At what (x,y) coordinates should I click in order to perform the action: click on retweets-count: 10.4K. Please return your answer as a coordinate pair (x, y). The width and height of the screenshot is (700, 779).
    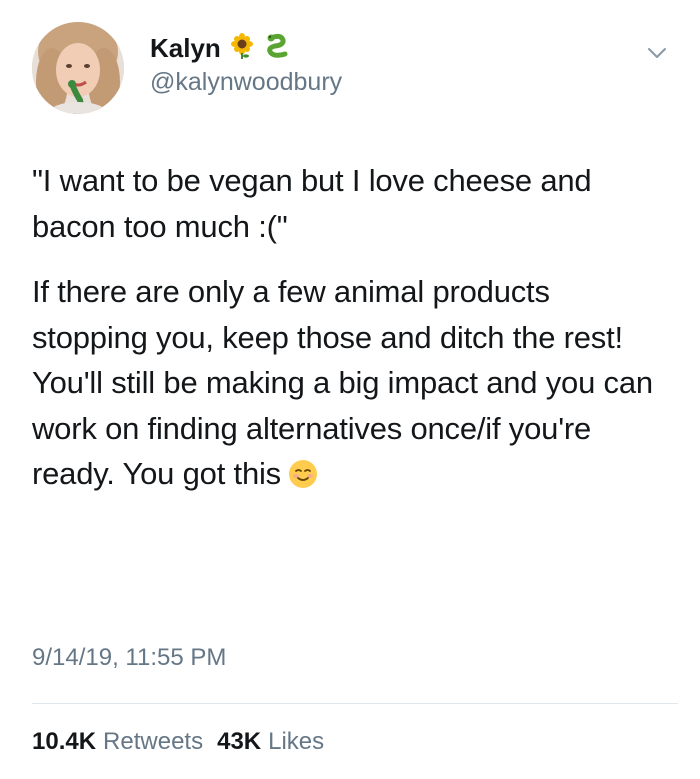
    Looking at the image, I should click on (64, 741).